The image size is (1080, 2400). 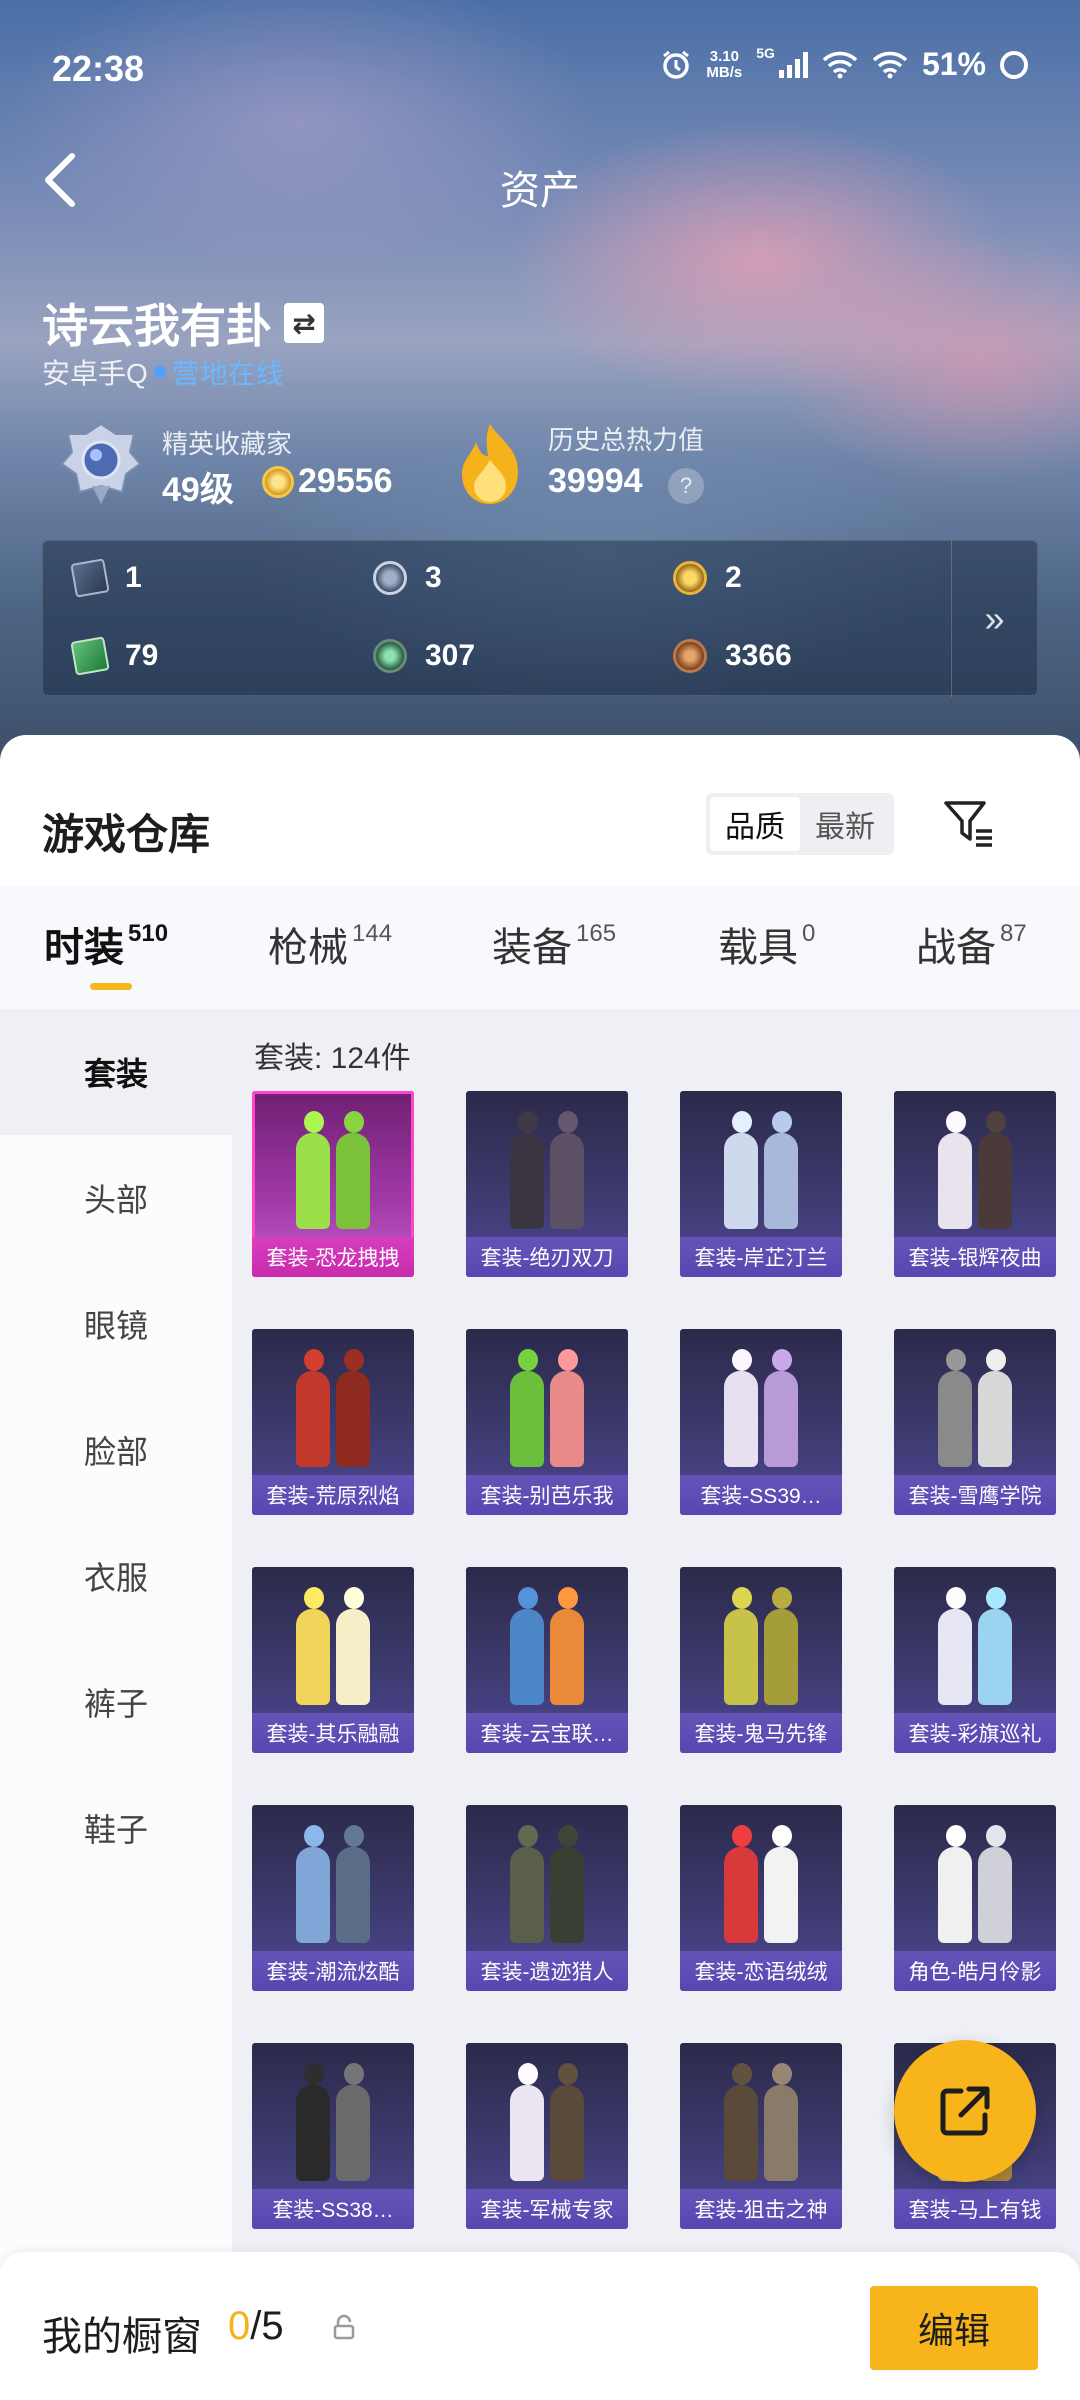 What do you see at coordinates (761, 1660) in the screenshot?
I see `item-card: 套装-鬼马先锋` at bounding box center [761, 1660].